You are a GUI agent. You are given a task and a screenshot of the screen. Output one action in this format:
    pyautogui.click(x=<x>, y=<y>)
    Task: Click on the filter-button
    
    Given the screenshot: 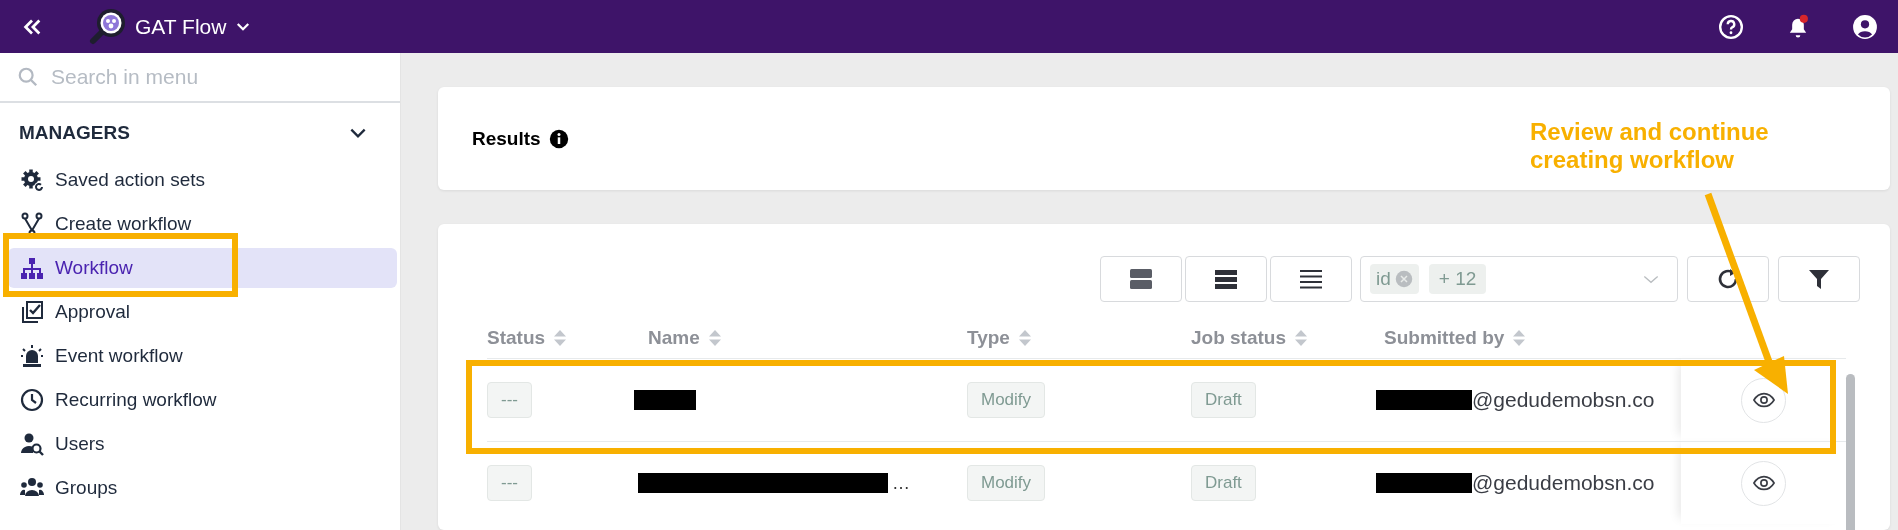 What is the action you would take?
    pyautogui.click(x=1819, y=279)
    